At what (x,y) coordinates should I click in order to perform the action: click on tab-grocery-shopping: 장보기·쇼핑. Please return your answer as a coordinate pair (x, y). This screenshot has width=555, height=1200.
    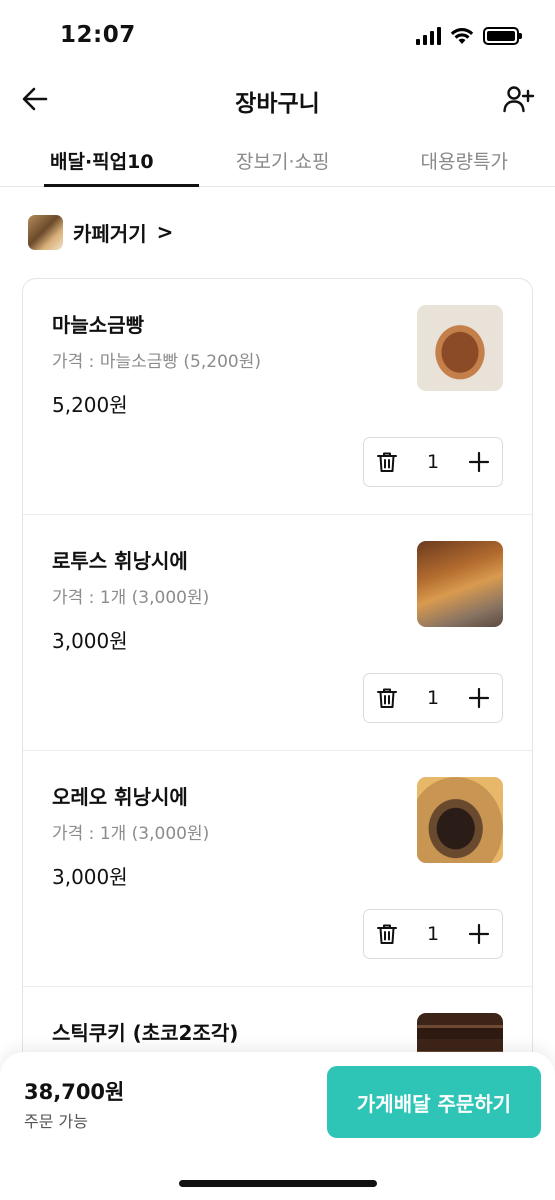
    Looking at the image, I should click on (283, 160).